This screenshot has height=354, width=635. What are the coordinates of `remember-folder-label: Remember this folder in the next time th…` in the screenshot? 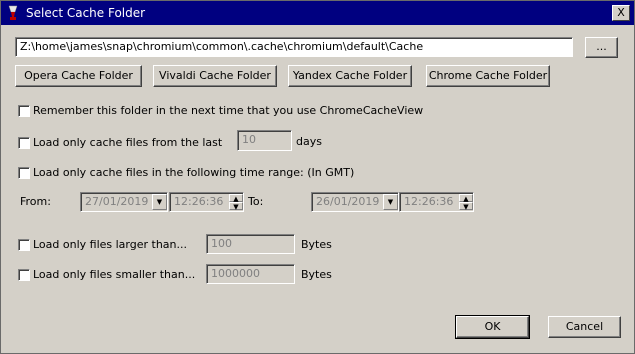 It's located at (228, 110).